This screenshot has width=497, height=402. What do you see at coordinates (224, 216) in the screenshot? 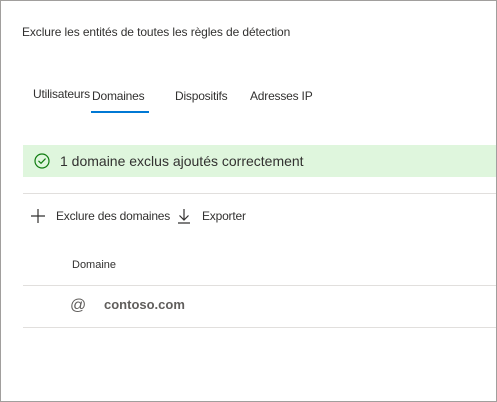
I see `export-label: Exporter` at bounding box center [224, 216].